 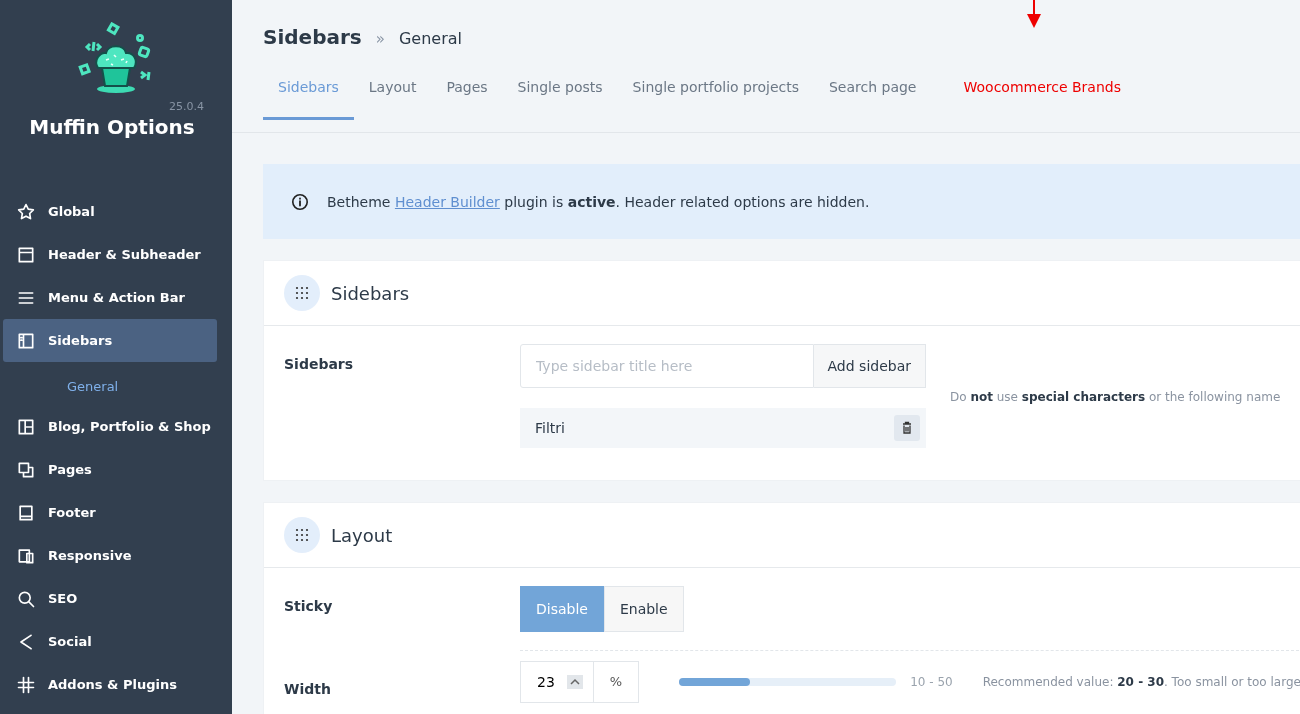 What do you see at coordinates (110, 598) in the screenshot?
I see `nav-item: SEO` at bounding box center [110, 598].